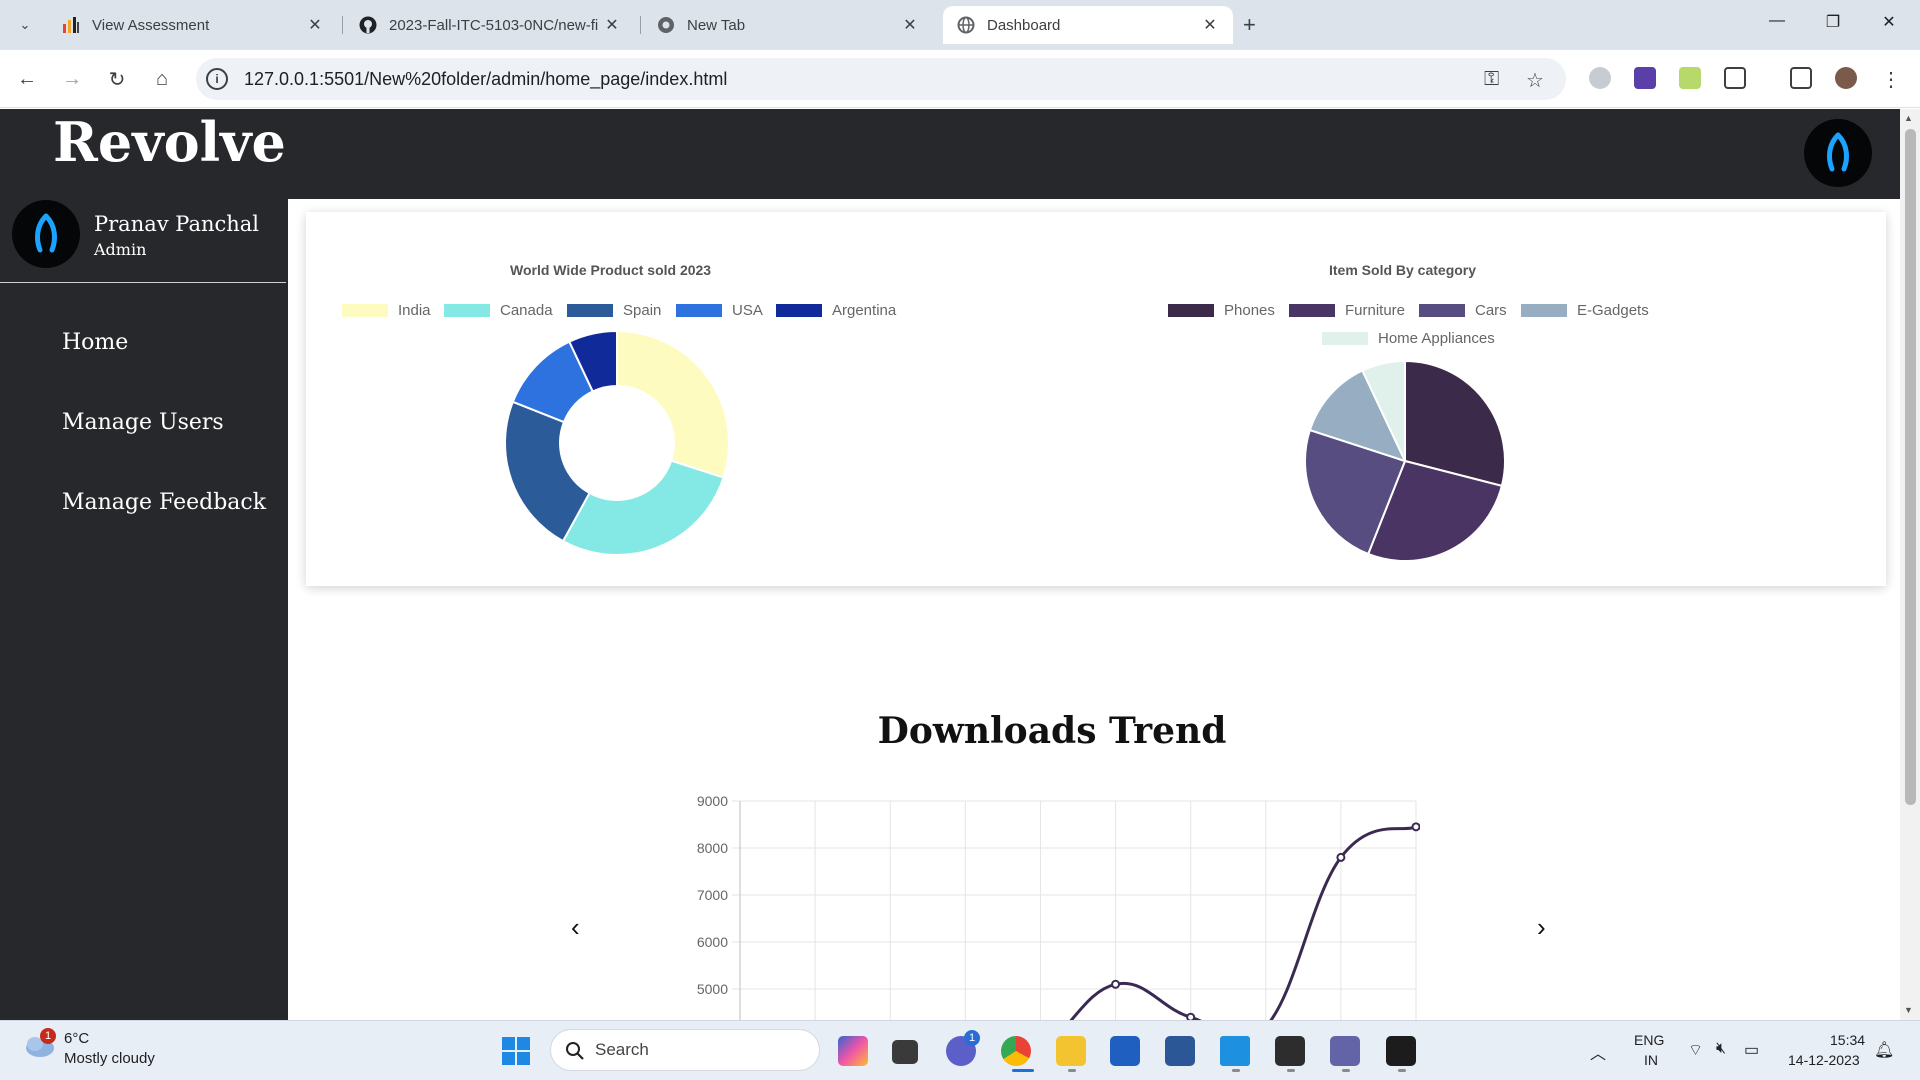  Describe the element at coordinates (143, 422) in the screenshot. I see `sidebar-item-manage-users: Manage Users` at that location.